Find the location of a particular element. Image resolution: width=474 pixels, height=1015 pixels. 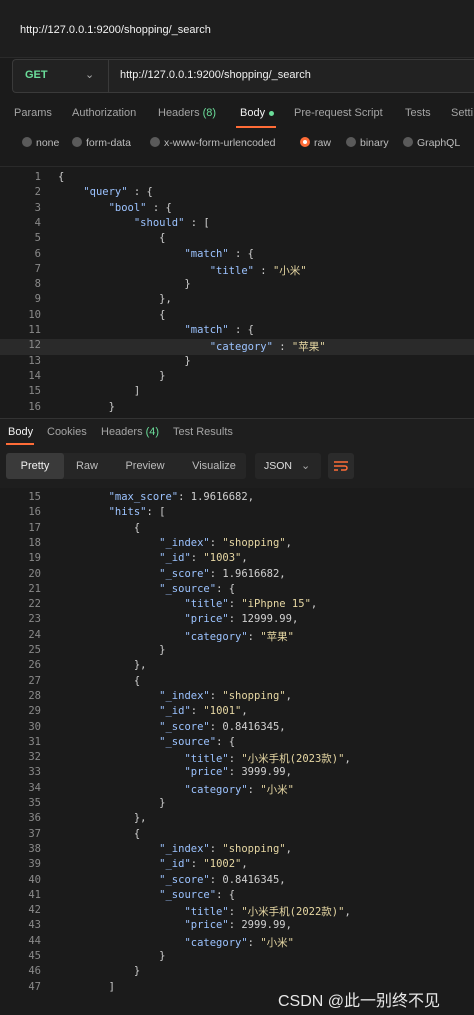

line-number: 35 is located at coordinates (34, 803).